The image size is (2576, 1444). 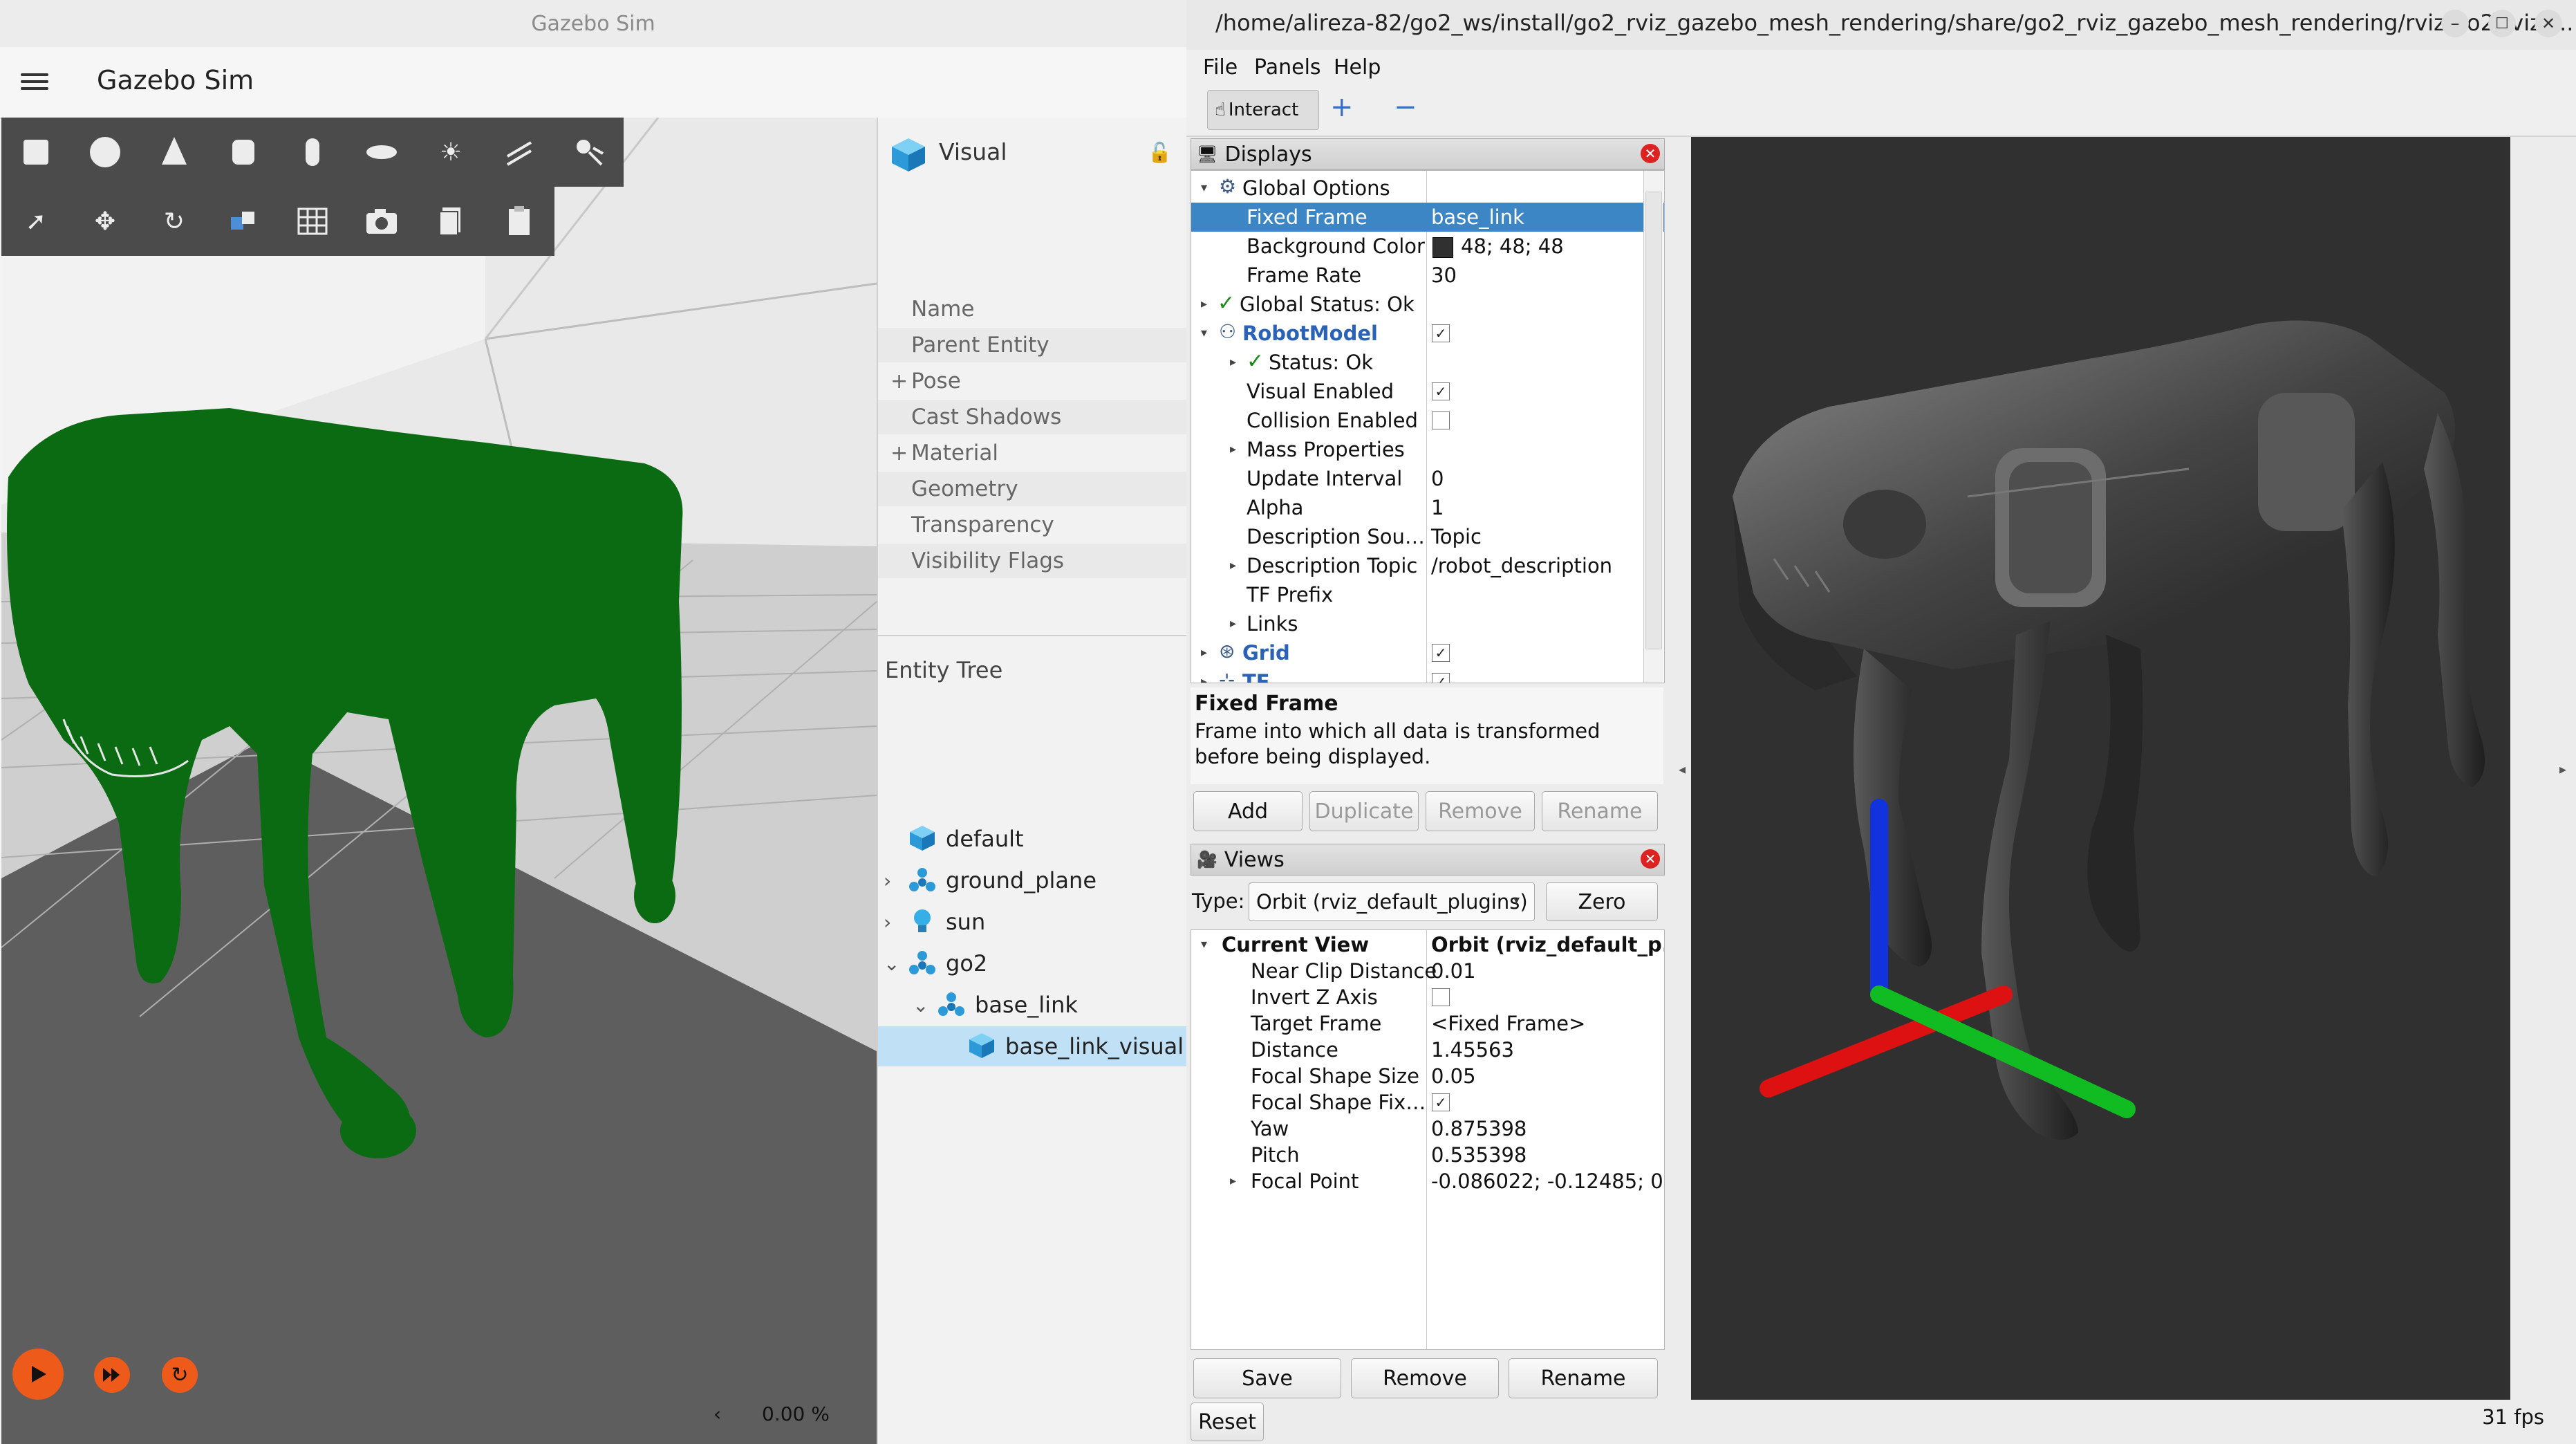 I want to click on view-property-row: Focal Shape Fix… ✓, so click(x=1427, y=1102).